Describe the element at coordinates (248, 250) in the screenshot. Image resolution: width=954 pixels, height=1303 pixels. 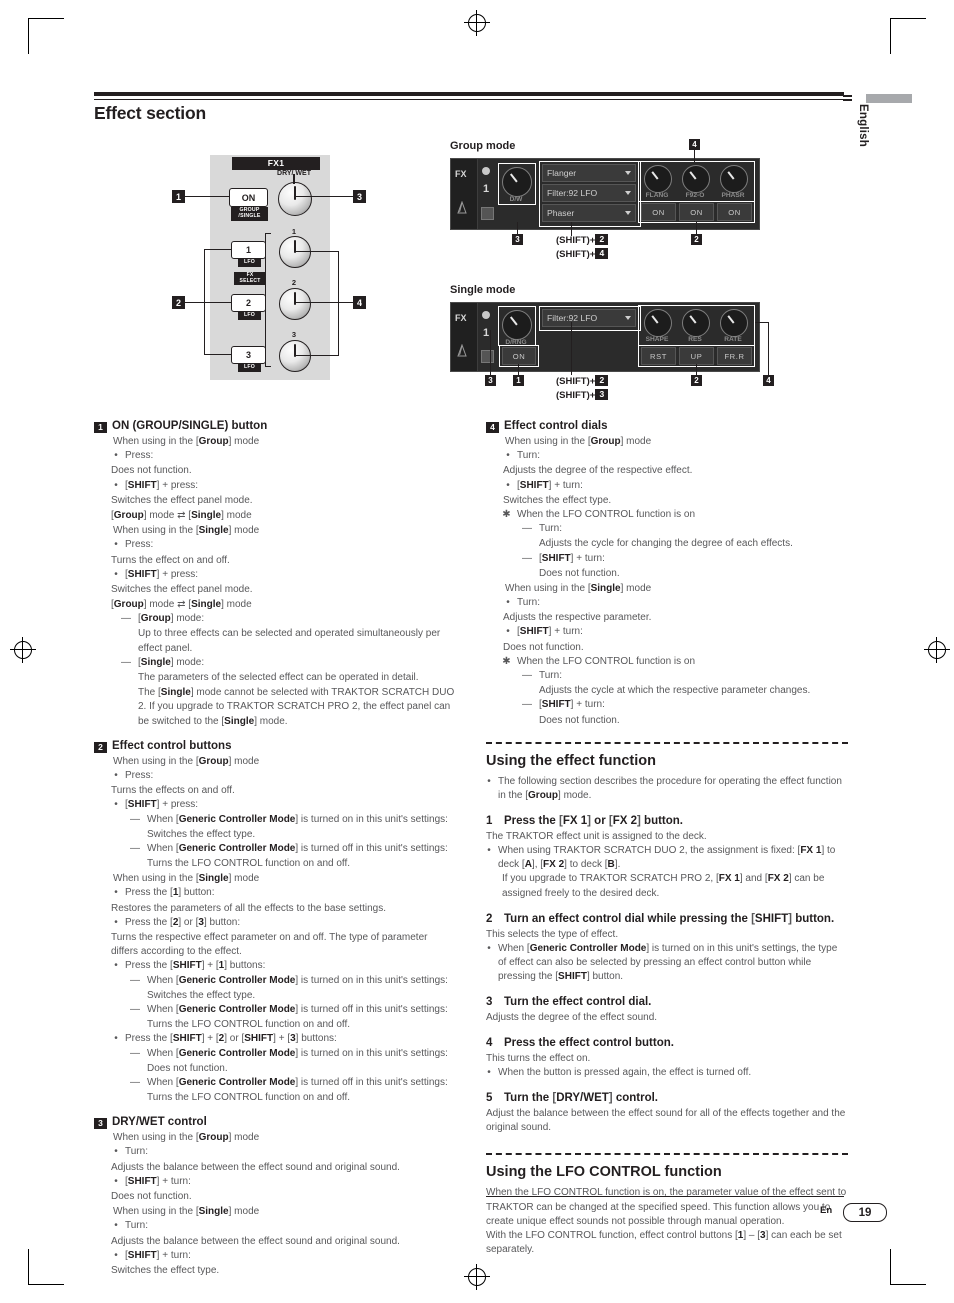
I see `hw-effect-button-1: 1` at that location.